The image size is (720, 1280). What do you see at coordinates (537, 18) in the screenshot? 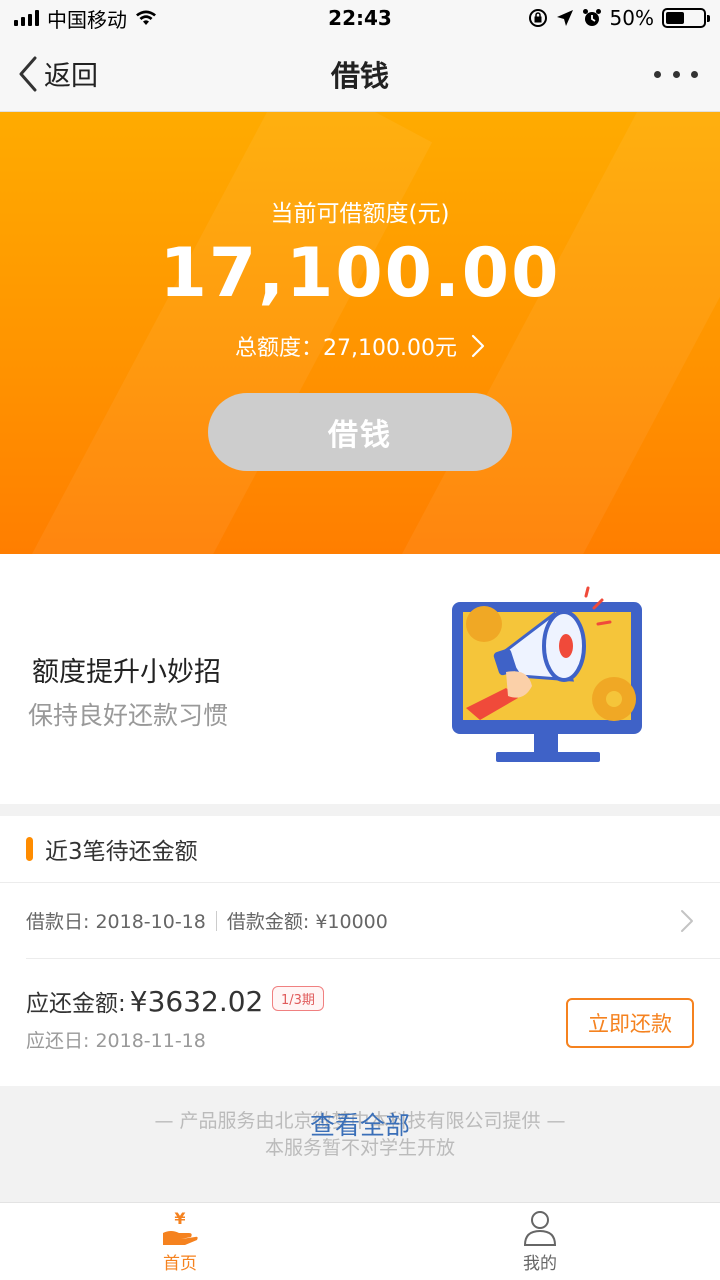
I see `rotation-lock-icon` at bounding box center [537, 18].